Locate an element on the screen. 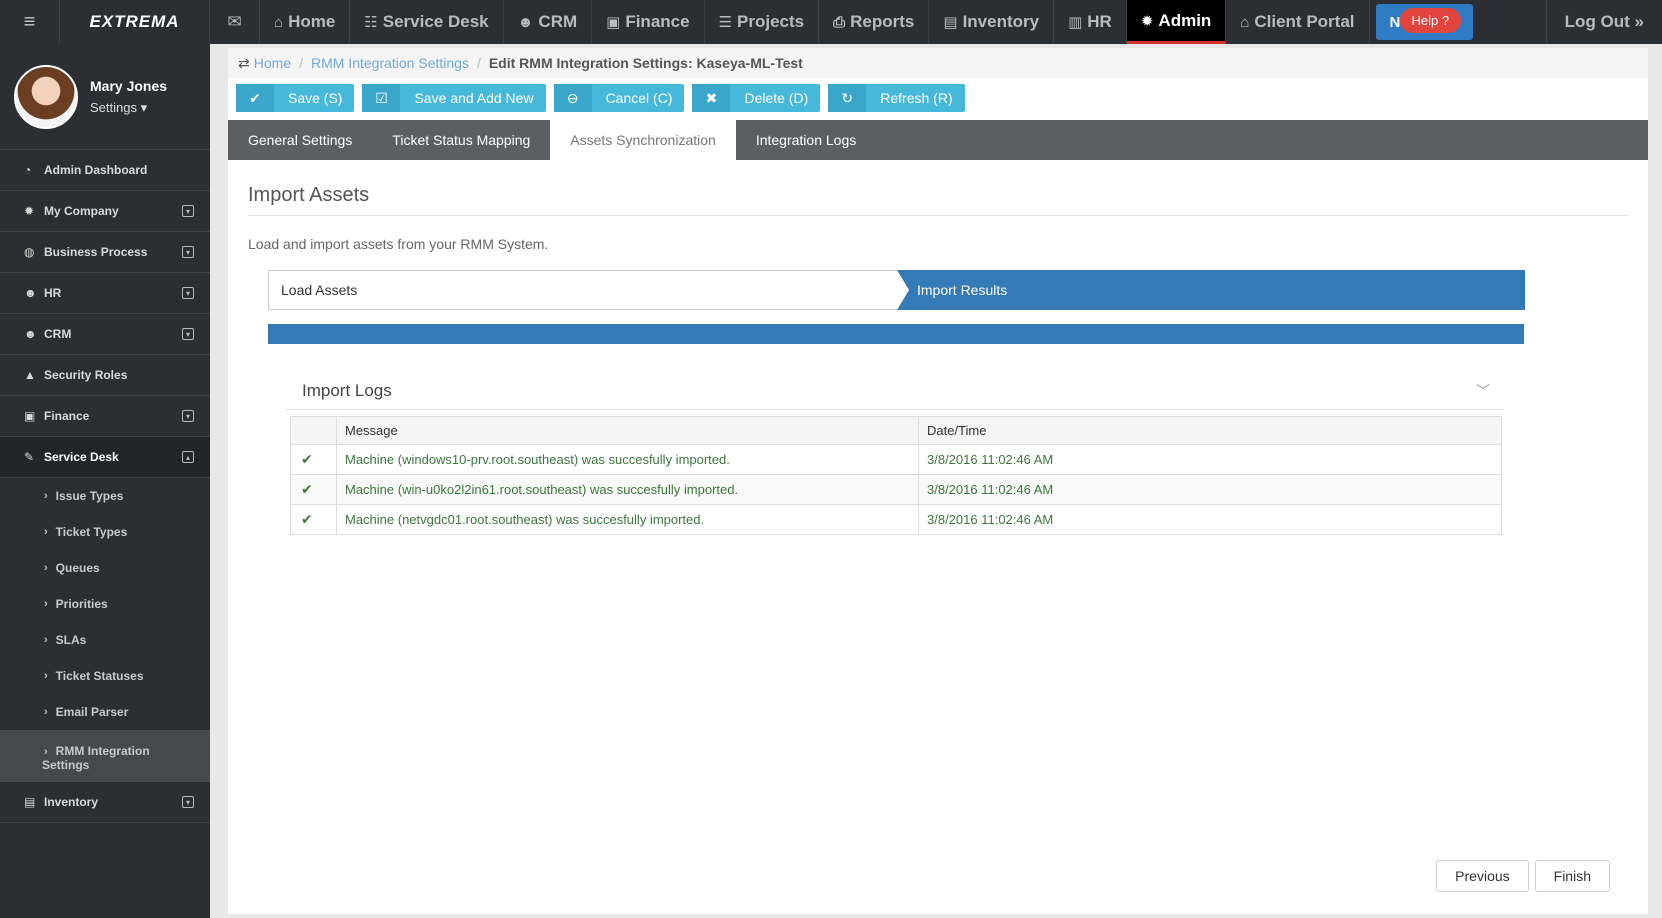 This screenshot has width=1662, height=918. breadcrumb-home: Home is located at coordinates (272, 63).